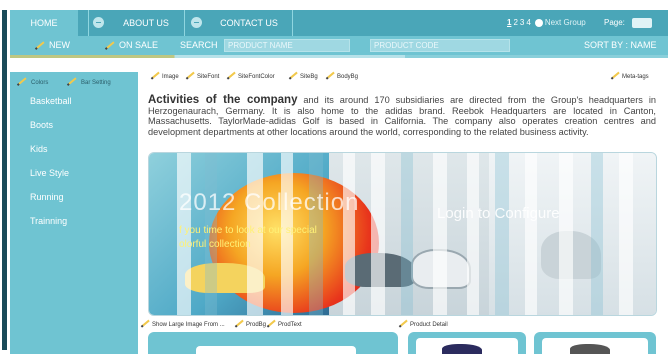 The image size is (672, 354). I want to click on nav-tab-contact-us: CONTACT US, so click(249, 23).